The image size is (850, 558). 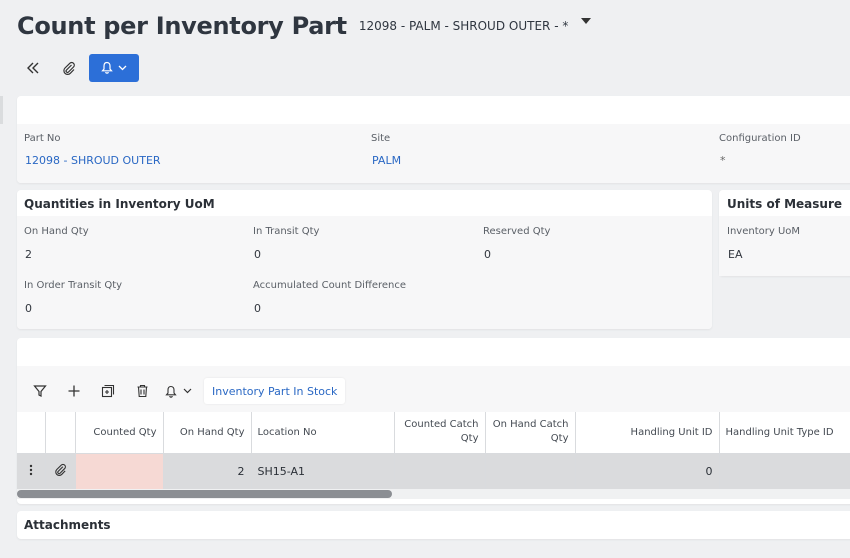 What do you see at coordinates (530, 425) in the screenshot?
I see `on-hand-catch-qty-line1: On Hand Catch` at bounding box center [530, 425].